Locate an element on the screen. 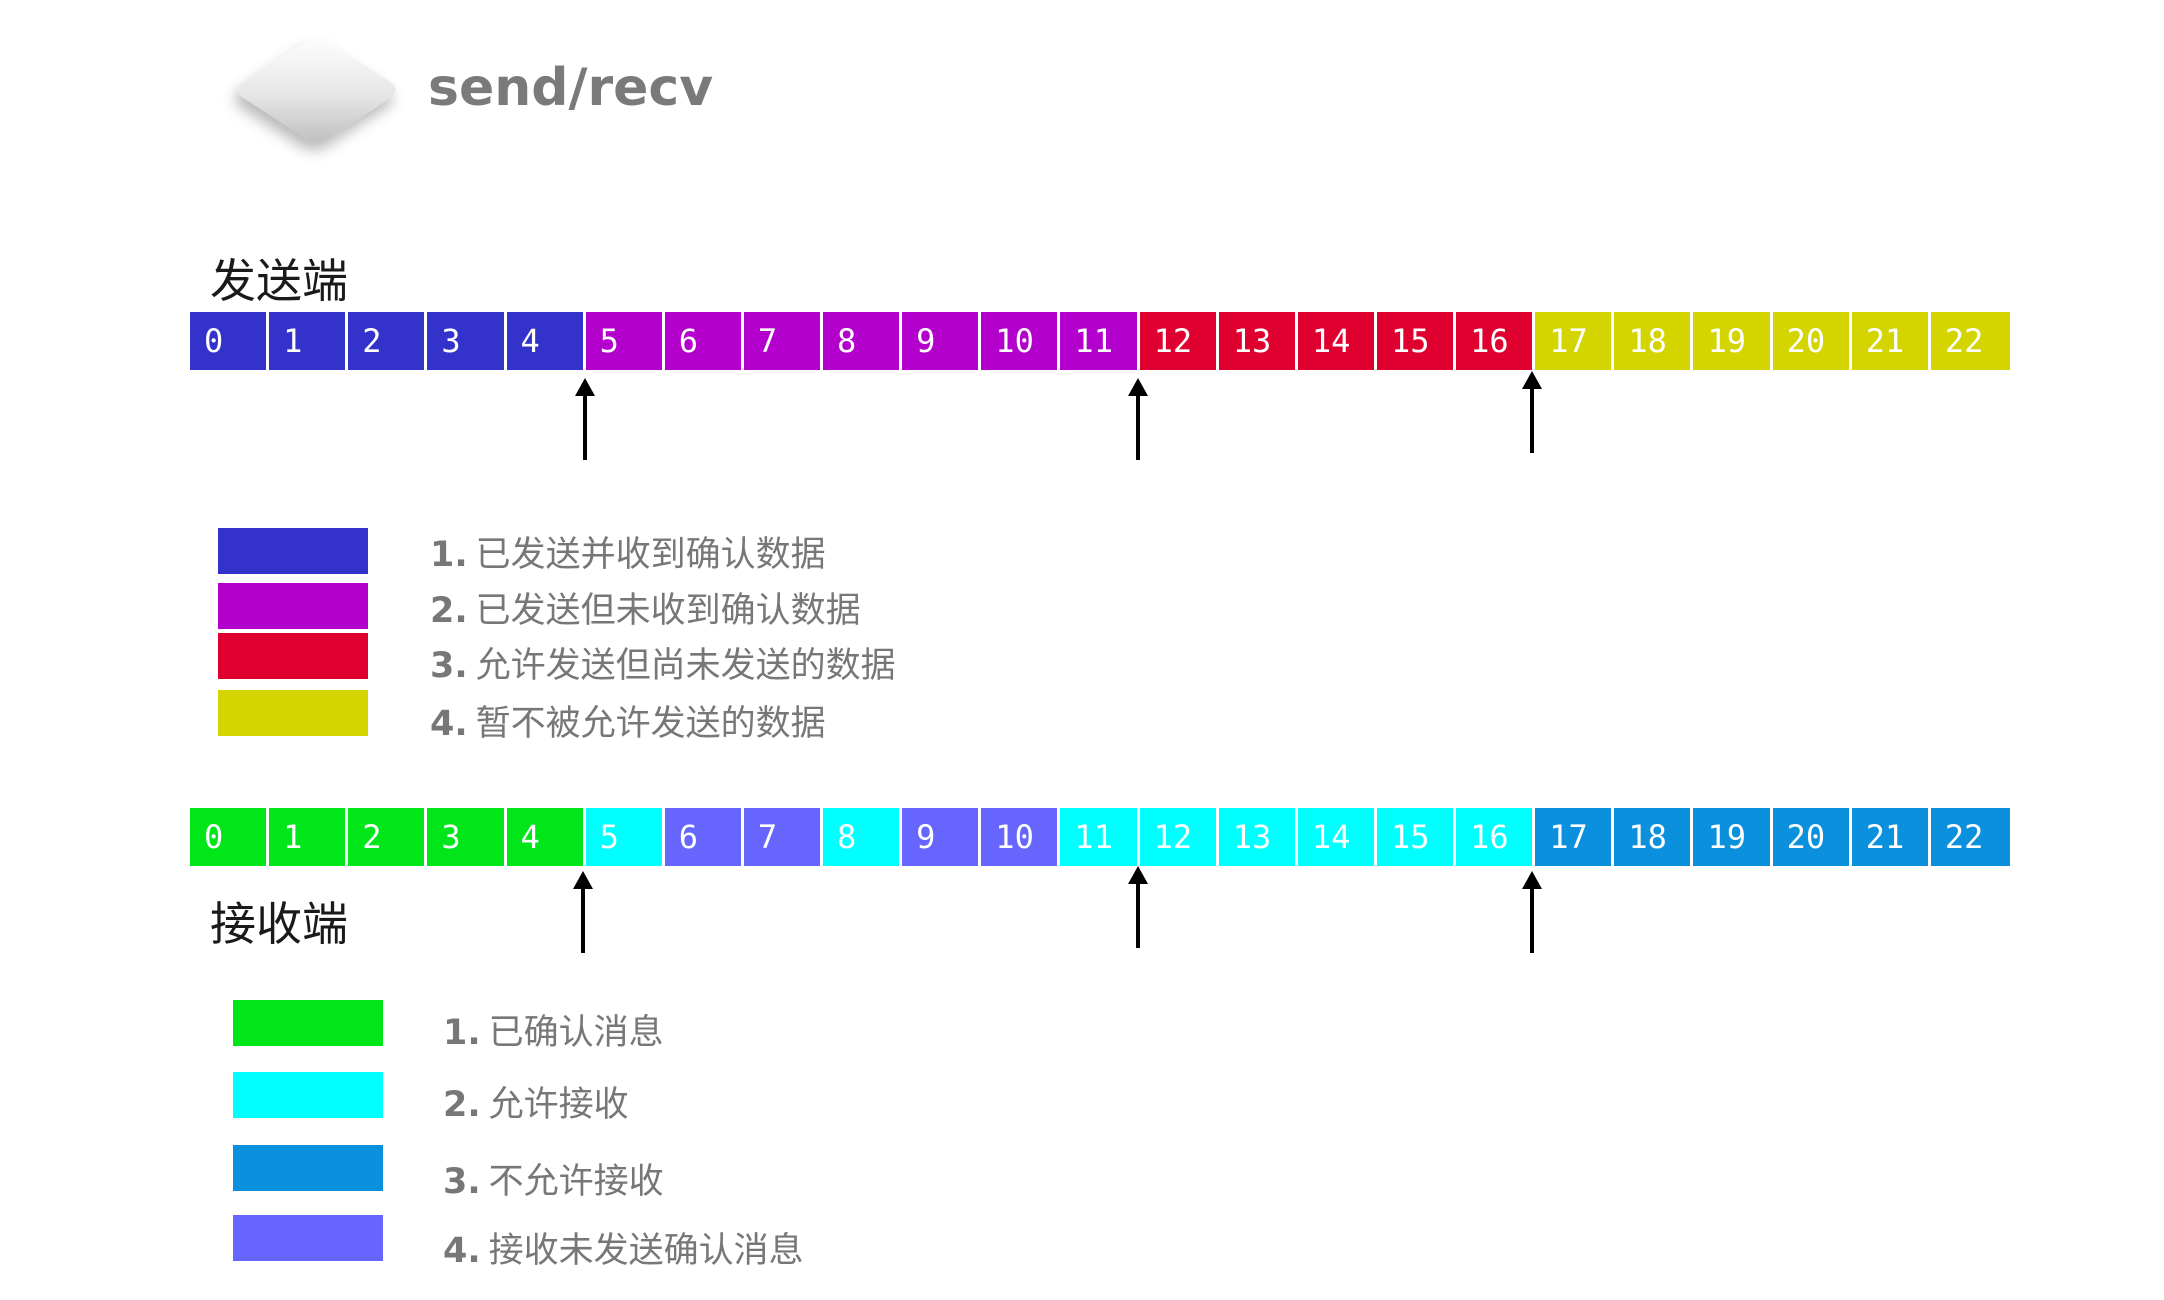 The width and height of the screenshot is (2164, 1300). receiver-legend-item: 1. 已确认消息 is located at coordinates (553, 1029).